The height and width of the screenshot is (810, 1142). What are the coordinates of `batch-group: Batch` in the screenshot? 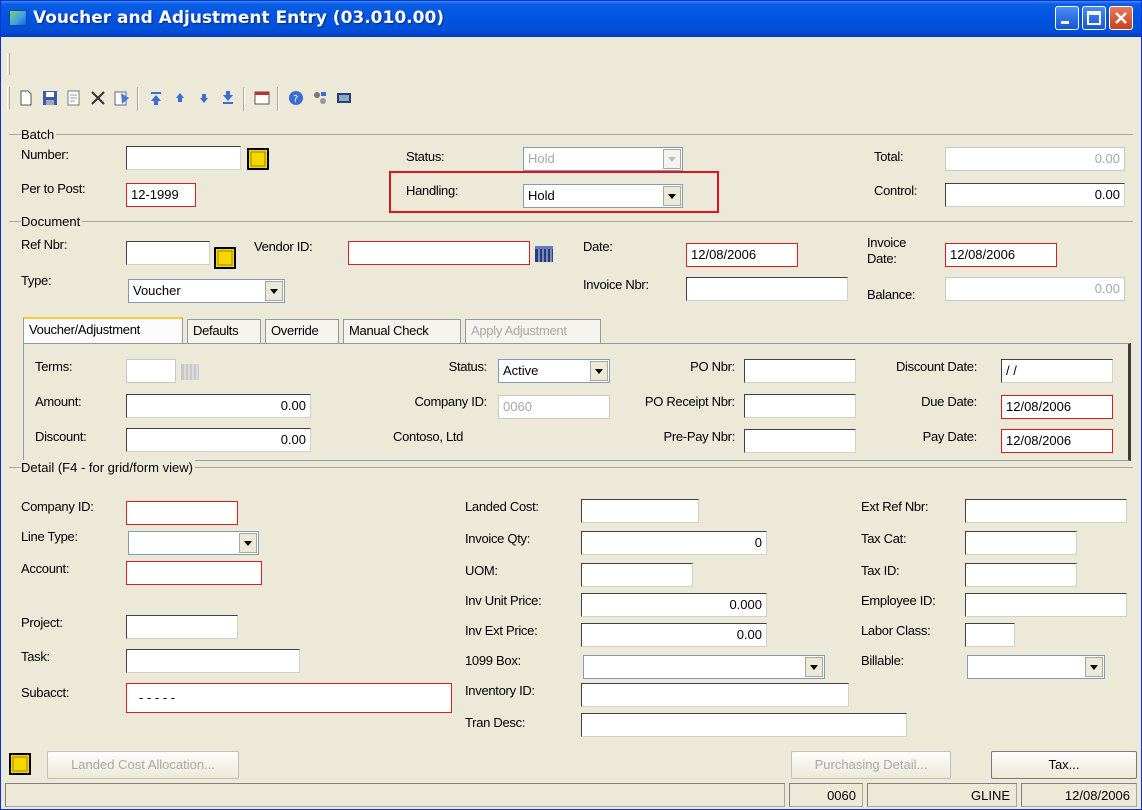 It's located at (571, 134).